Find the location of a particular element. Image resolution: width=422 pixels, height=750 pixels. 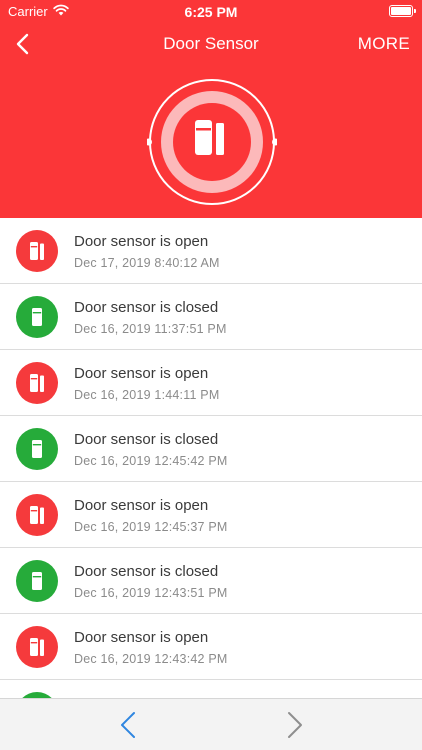

battery-fill is located at coordinates (401, 11).